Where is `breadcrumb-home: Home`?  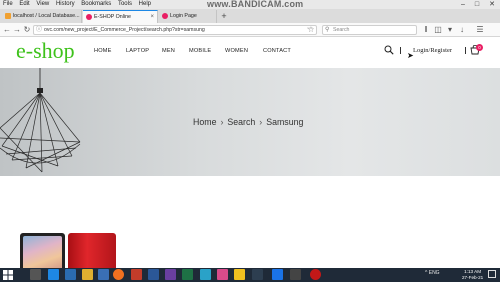
breadcrumb-home: Home is located at coordinates (204, 122).